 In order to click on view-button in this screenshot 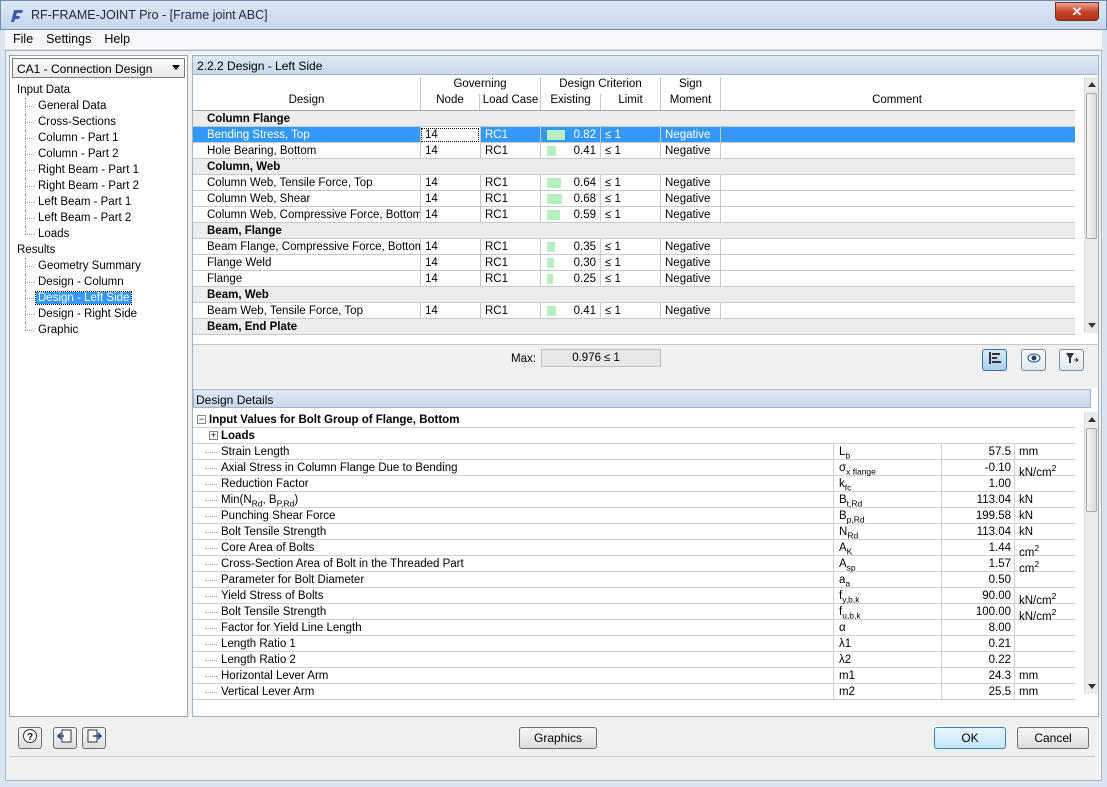, I will do `click(1033, 360)`.